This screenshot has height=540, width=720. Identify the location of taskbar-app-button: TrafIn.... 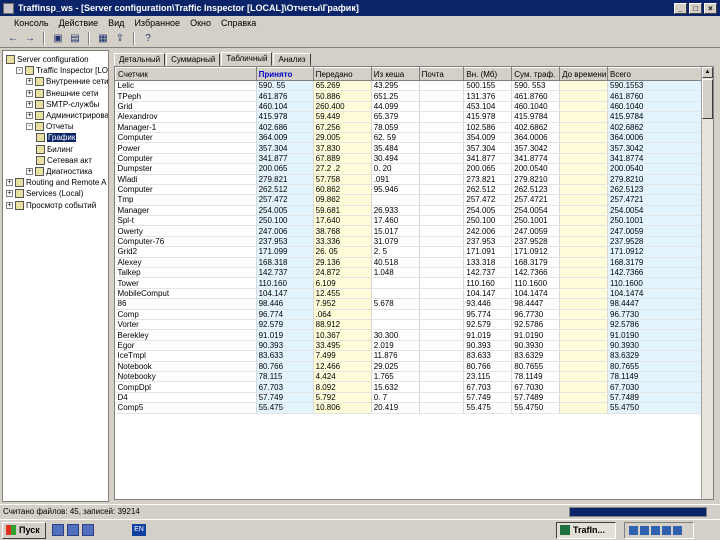
(586, 530).